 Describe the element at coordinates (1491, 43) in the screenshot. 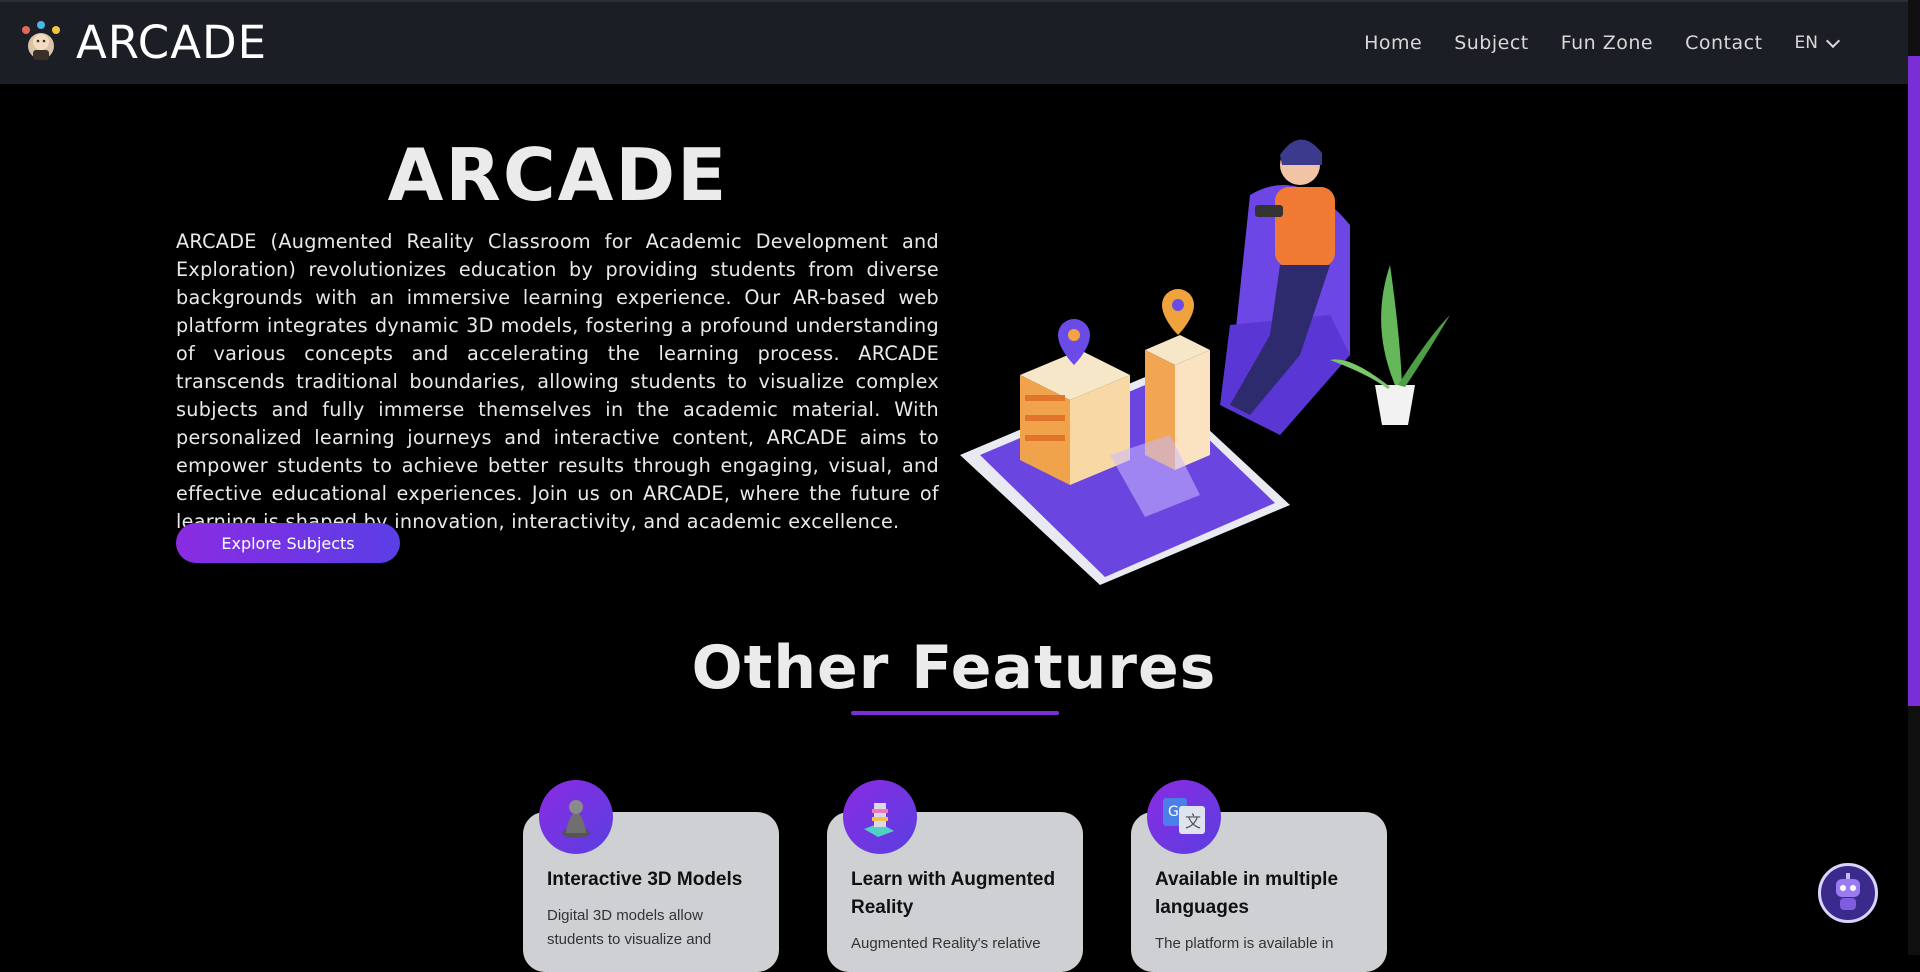

I see `nav-link-subject: Subject` at that location.